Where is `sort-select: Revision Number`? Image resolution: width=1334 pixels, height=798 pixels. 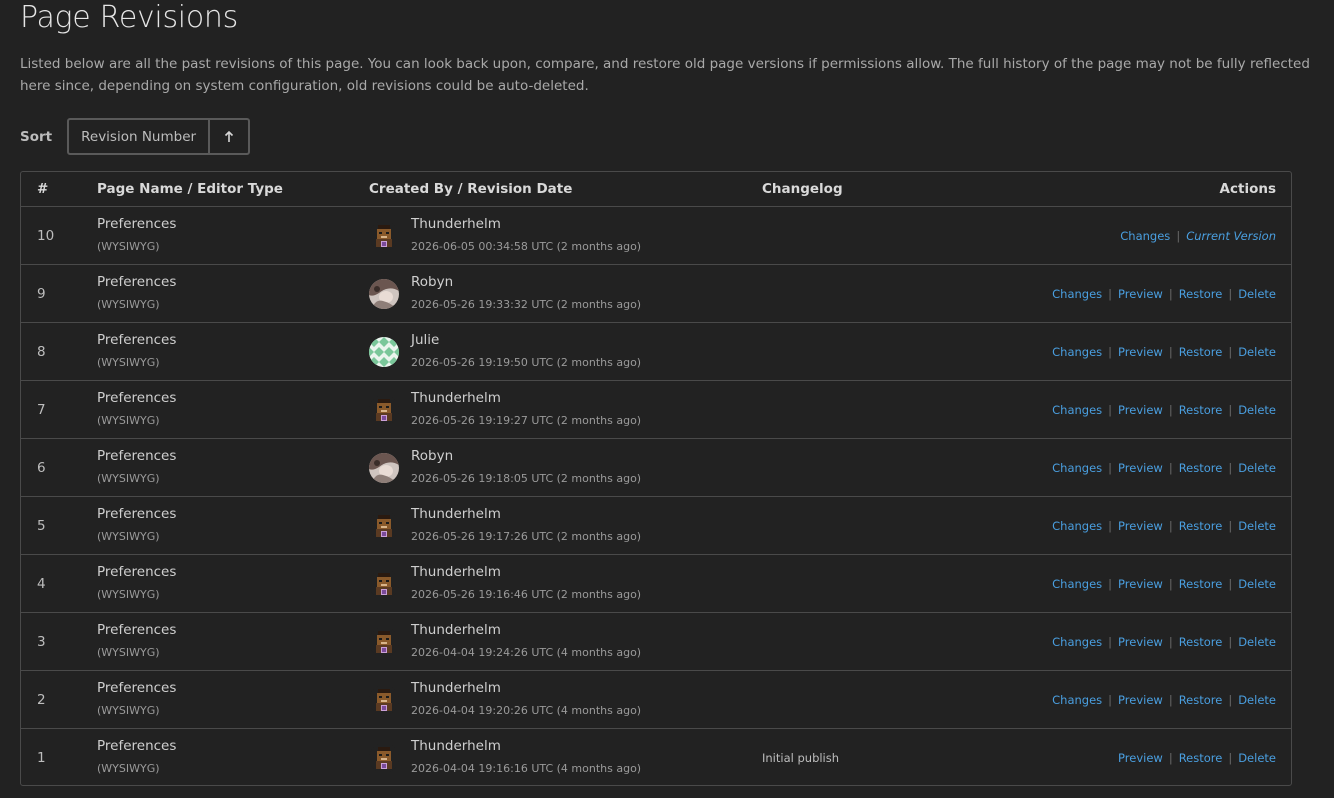 sort-select: Revision Number is located at coordinates (140, 136).